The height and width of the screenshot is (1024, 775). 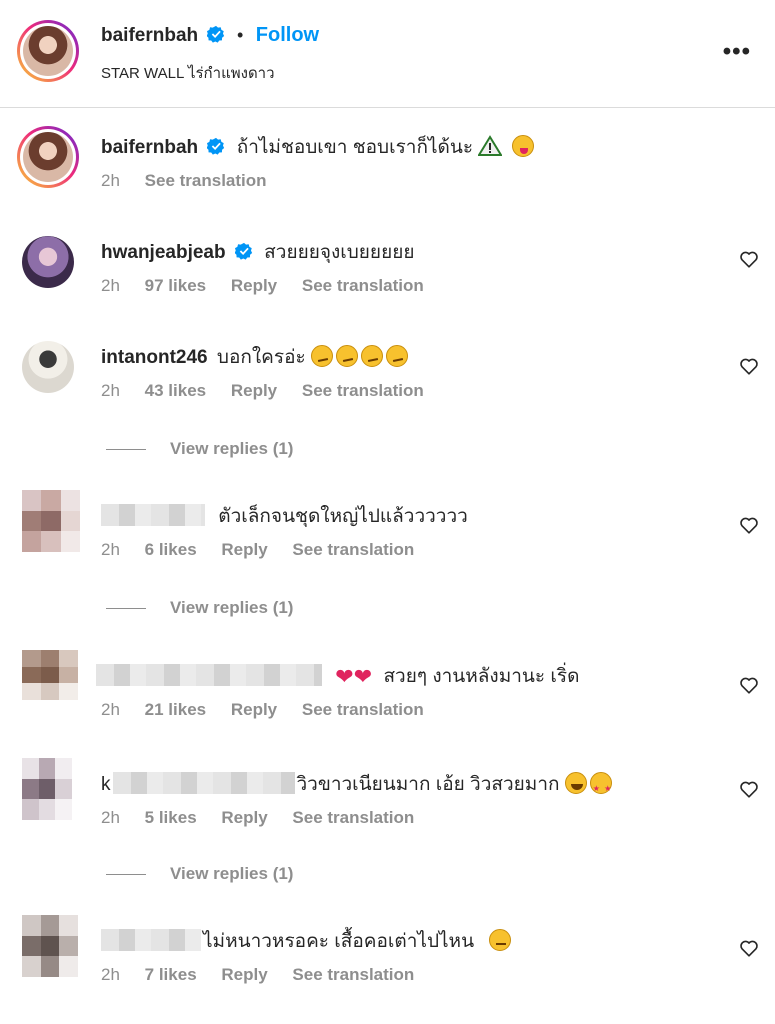 What do you see at coordinates (106, 784) in the screenshot?
I see `username-prefix: k` at bounding box center [106, 784].